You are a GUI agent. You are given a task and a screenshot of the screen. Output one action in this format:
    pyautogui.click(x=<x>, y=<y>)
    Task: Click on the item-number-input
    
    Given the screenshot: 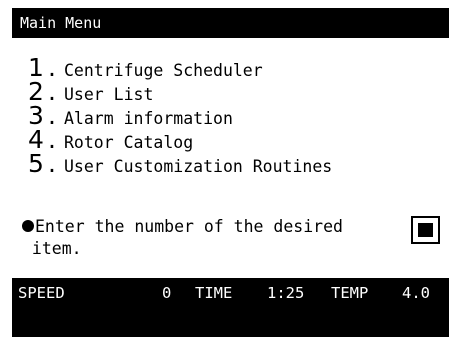 What is the action you would take?
    pyautogui.click(x=425, y=230)
    